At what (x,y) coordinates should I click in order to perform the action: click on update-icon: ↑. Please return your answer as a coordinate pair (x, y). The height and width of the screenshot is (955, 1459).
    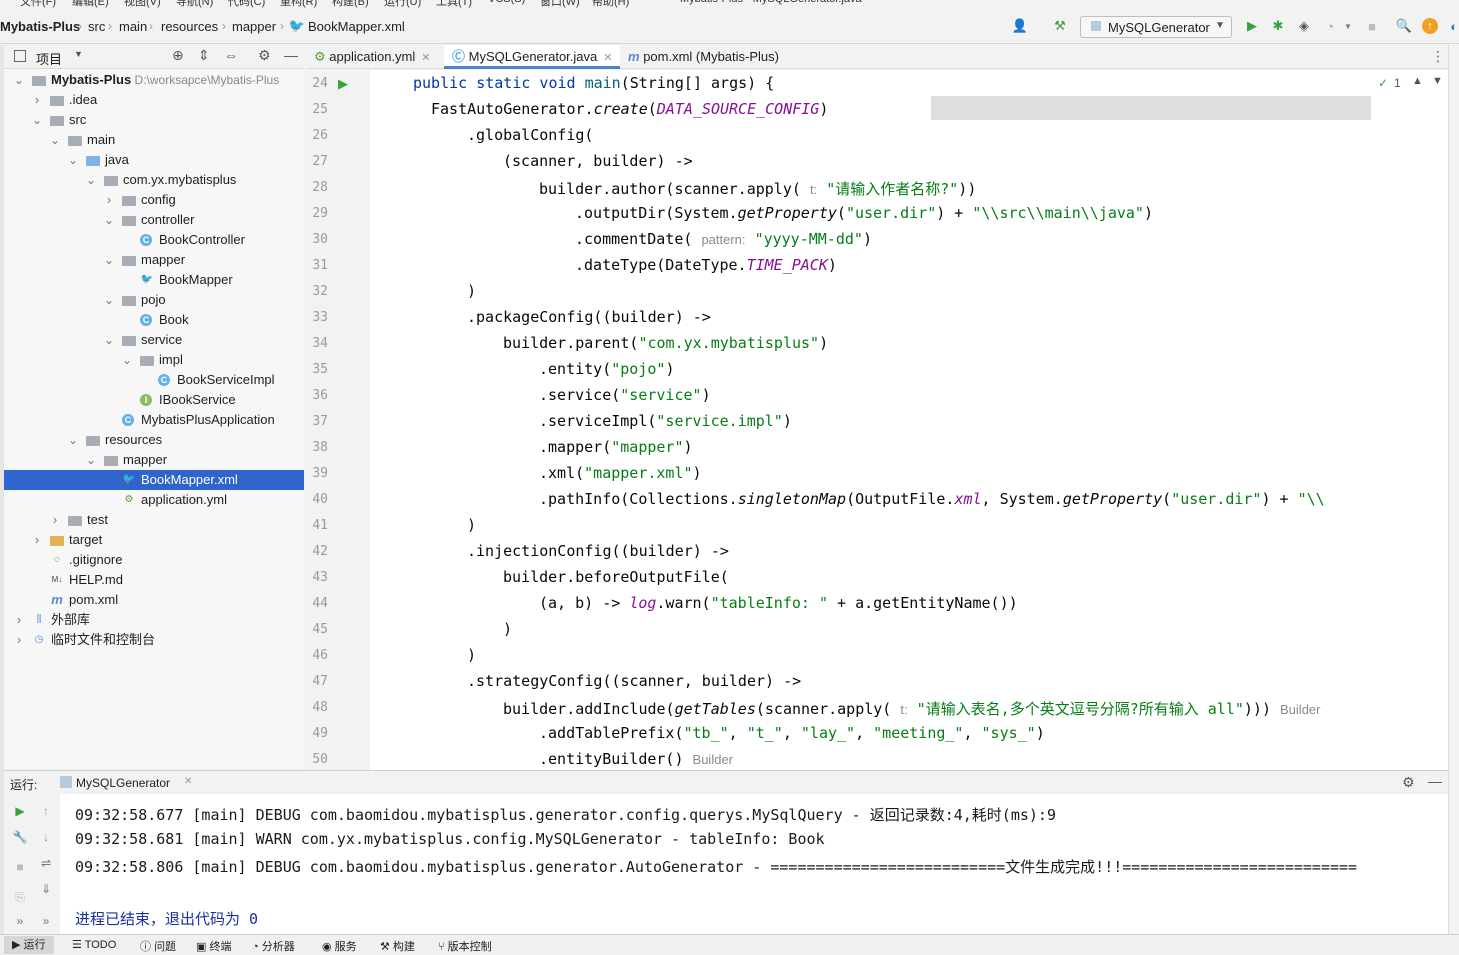
    Looking at the image, I should click on (1430, 26).